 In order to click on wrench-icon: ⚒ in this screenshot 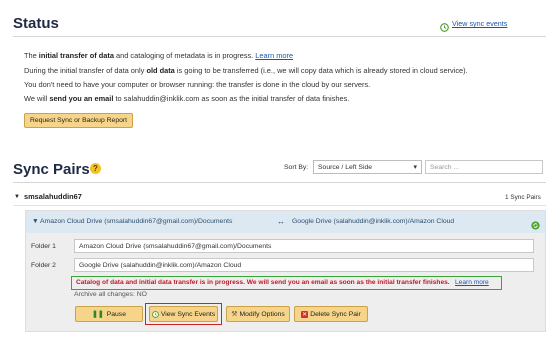, I will do `click(234, 314)`.